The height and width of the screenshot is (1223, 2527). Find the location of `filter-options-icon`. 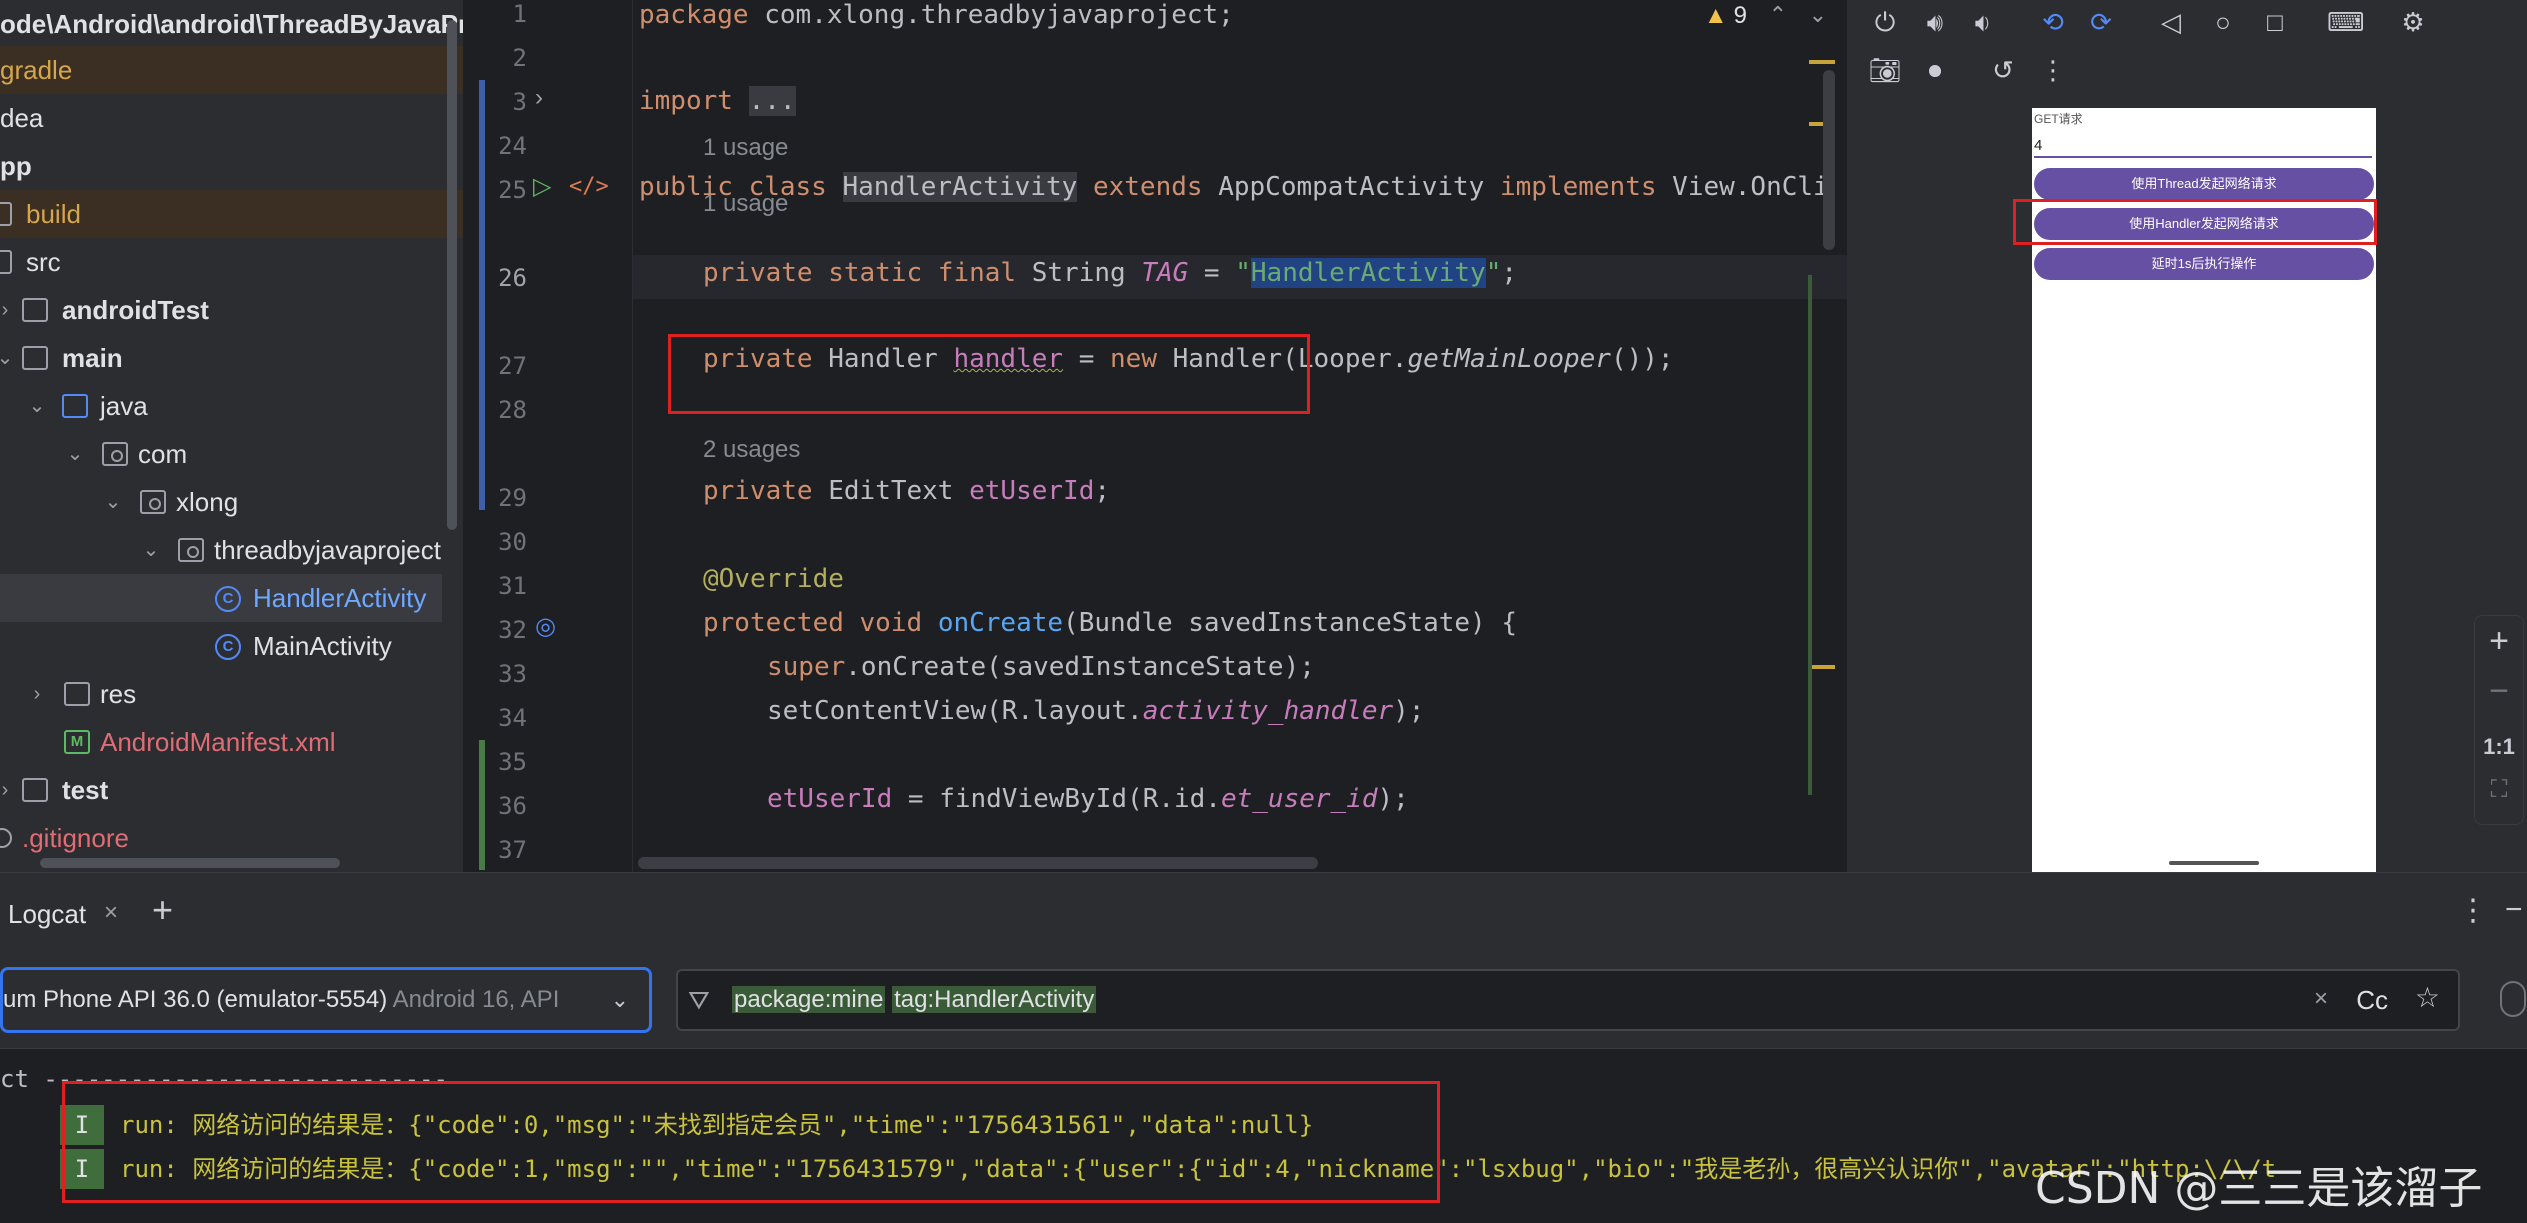

filter-options-icon is located at coordinates (2513, 999).